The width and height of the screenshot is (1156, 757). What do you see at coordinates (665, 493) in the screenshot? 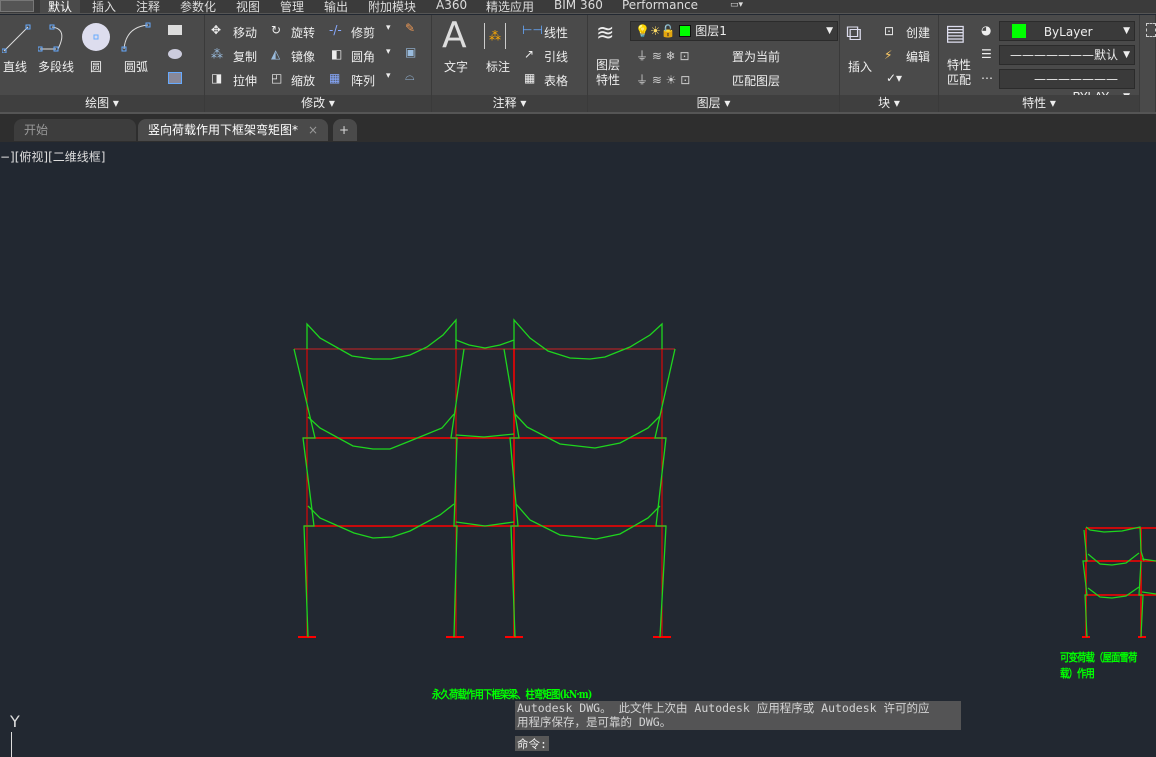
I see `moment-col-d` at bounding box center [665, 493].